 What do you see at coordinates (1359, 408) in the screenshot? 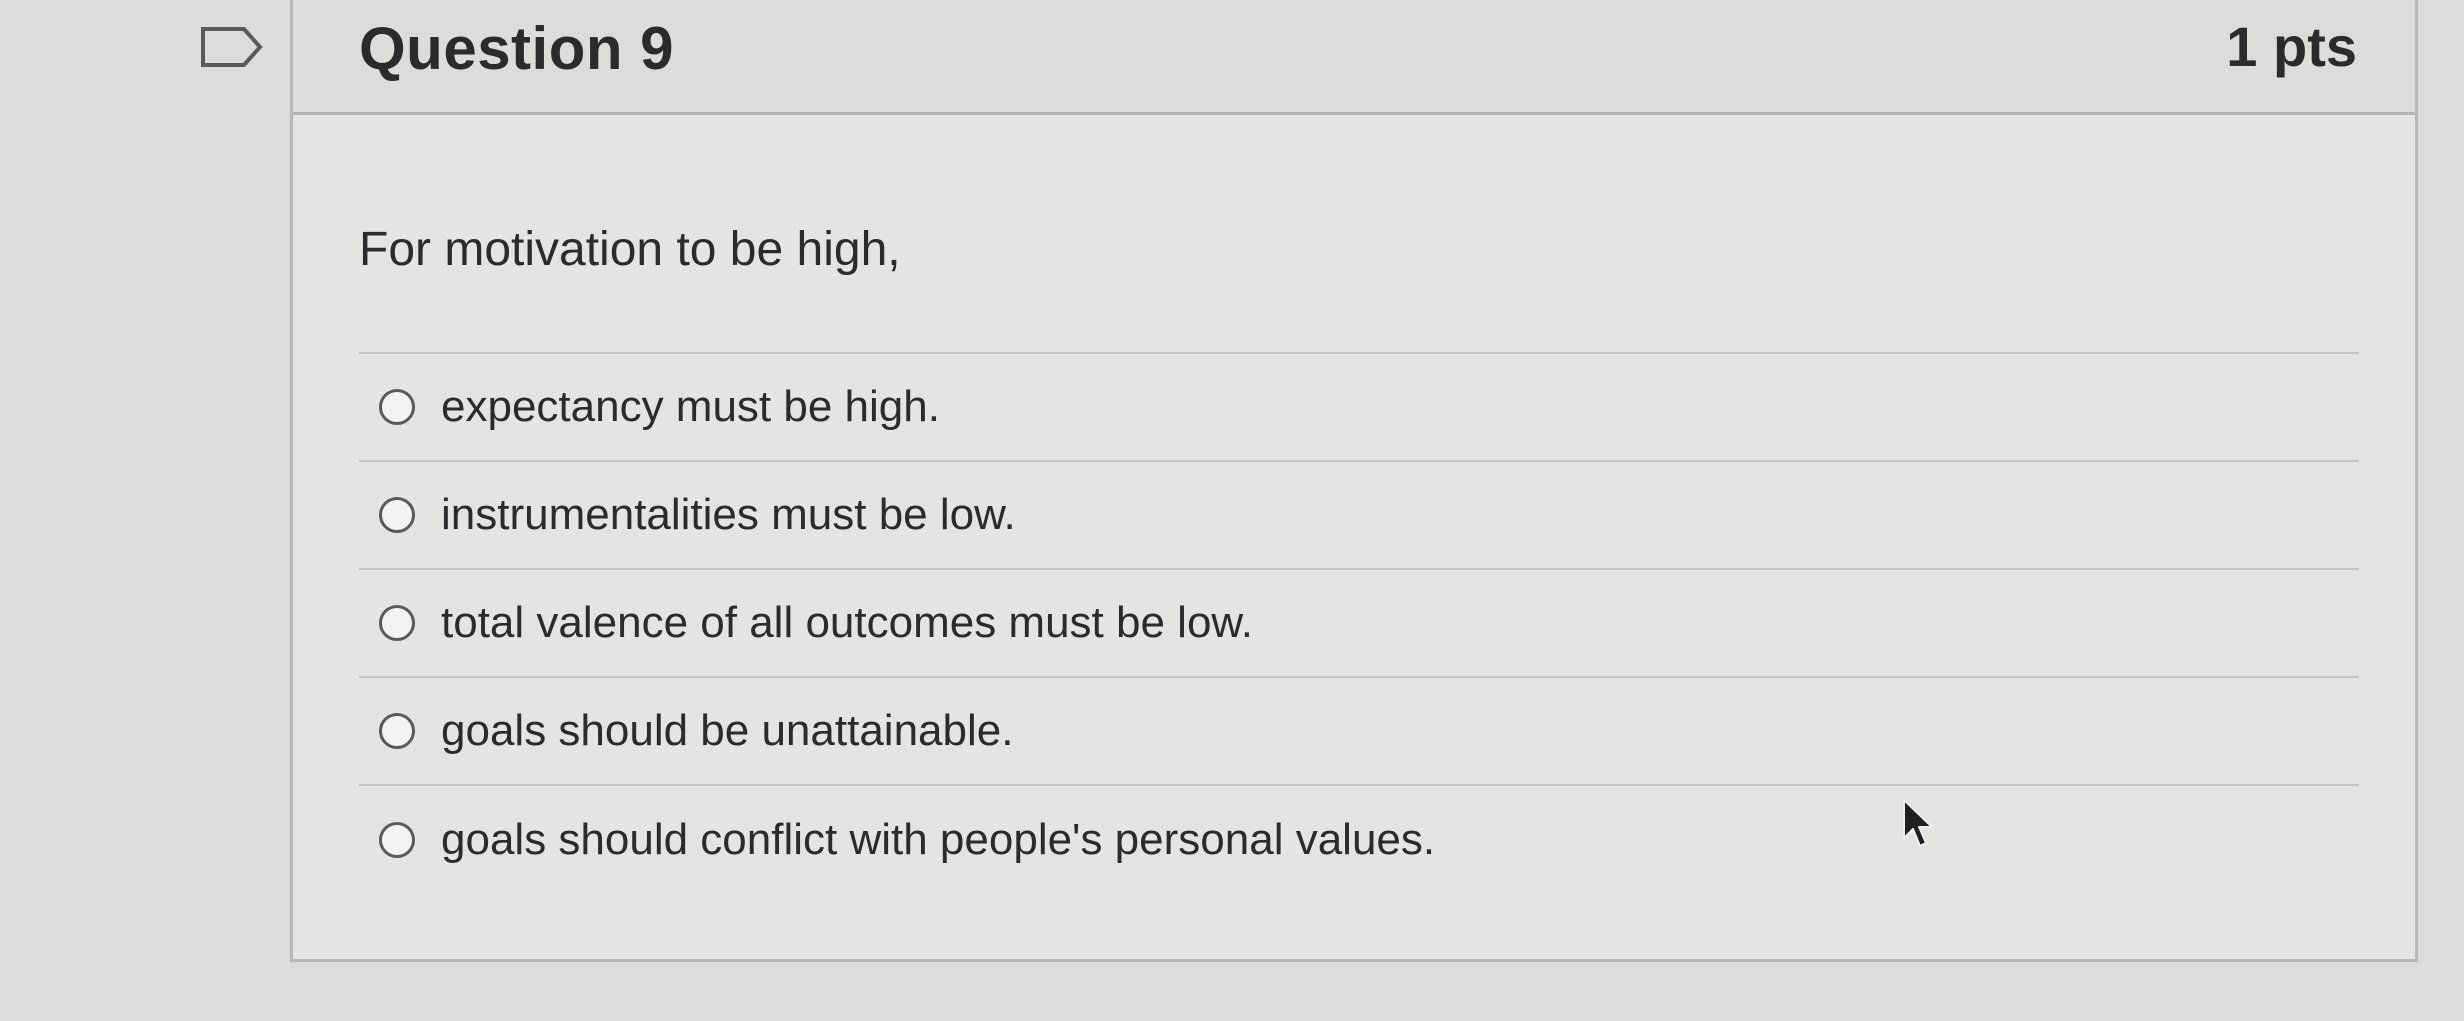
I see `answer-option: expectancy must be high.` at bounding box center [1359, 408].